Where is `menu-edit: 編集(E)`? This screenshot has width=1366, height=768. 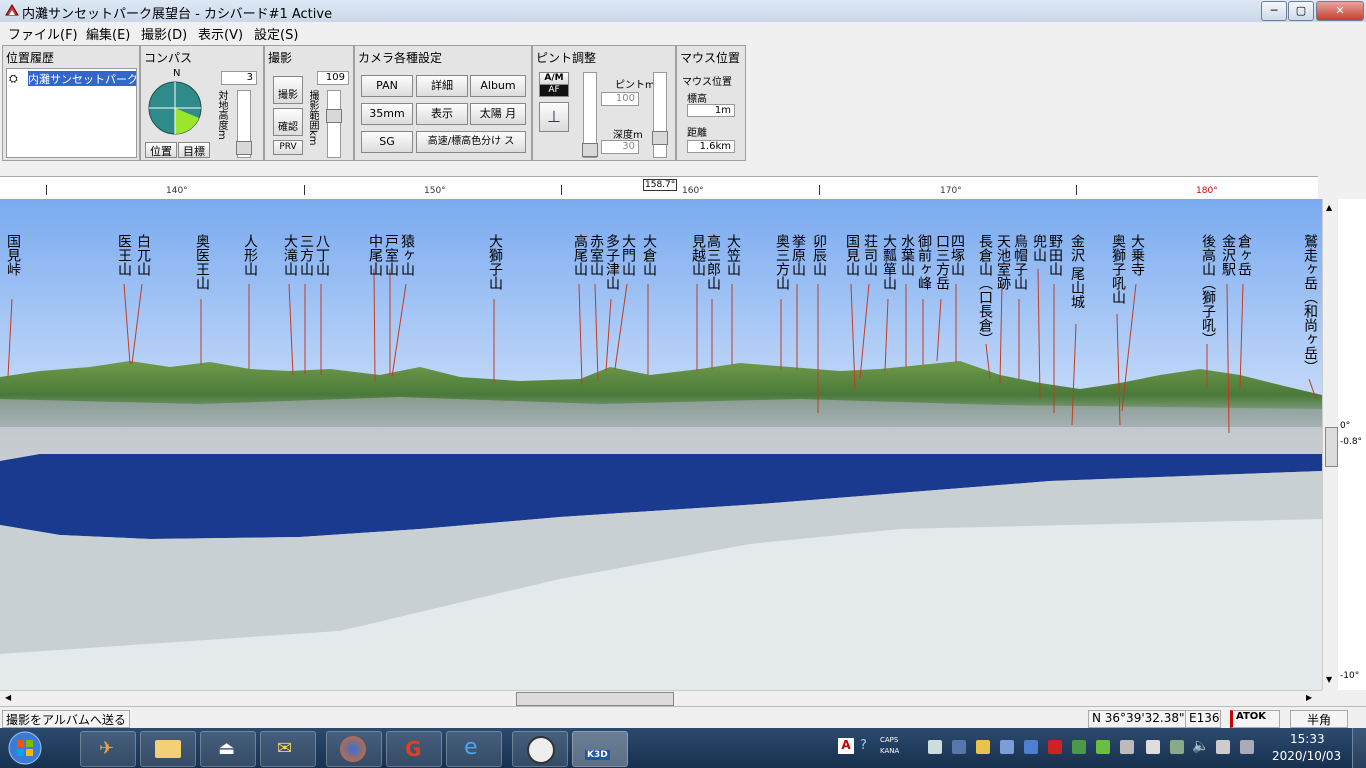 menu-edit: 編集(E) is located at coordinates (108, 33).